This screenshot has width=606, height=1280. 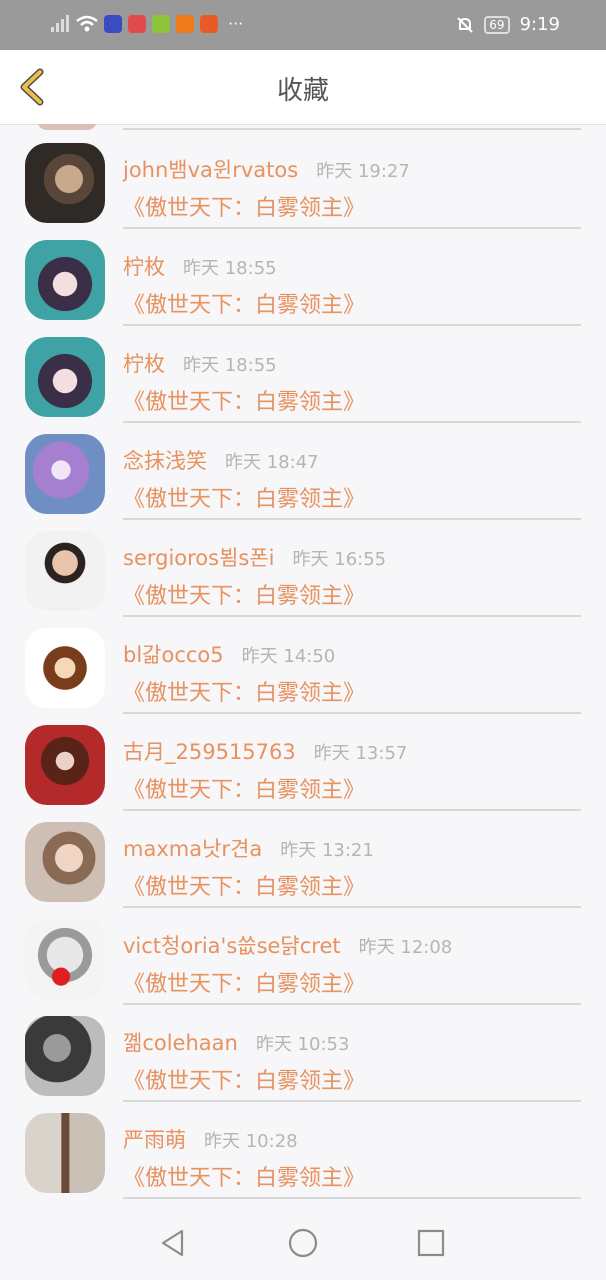 What do you see at coordinates (302, 91) in the screenshot?
I see `page-title: 收藏` at bounding box center [302, 91].